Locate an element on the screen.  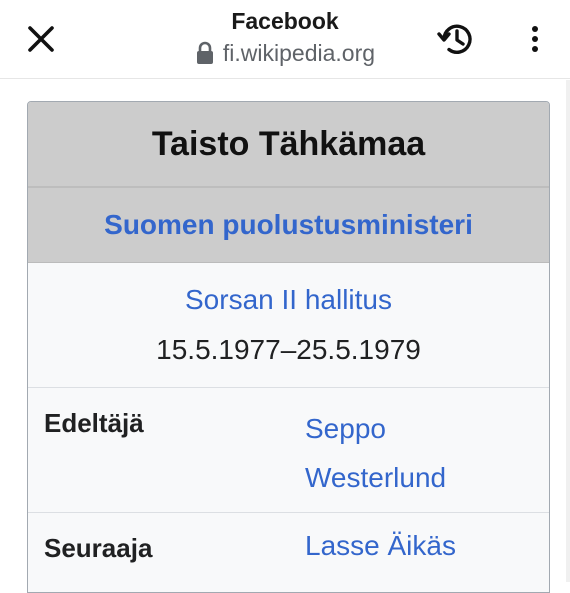
history-button is located at coordinates (456, 39).